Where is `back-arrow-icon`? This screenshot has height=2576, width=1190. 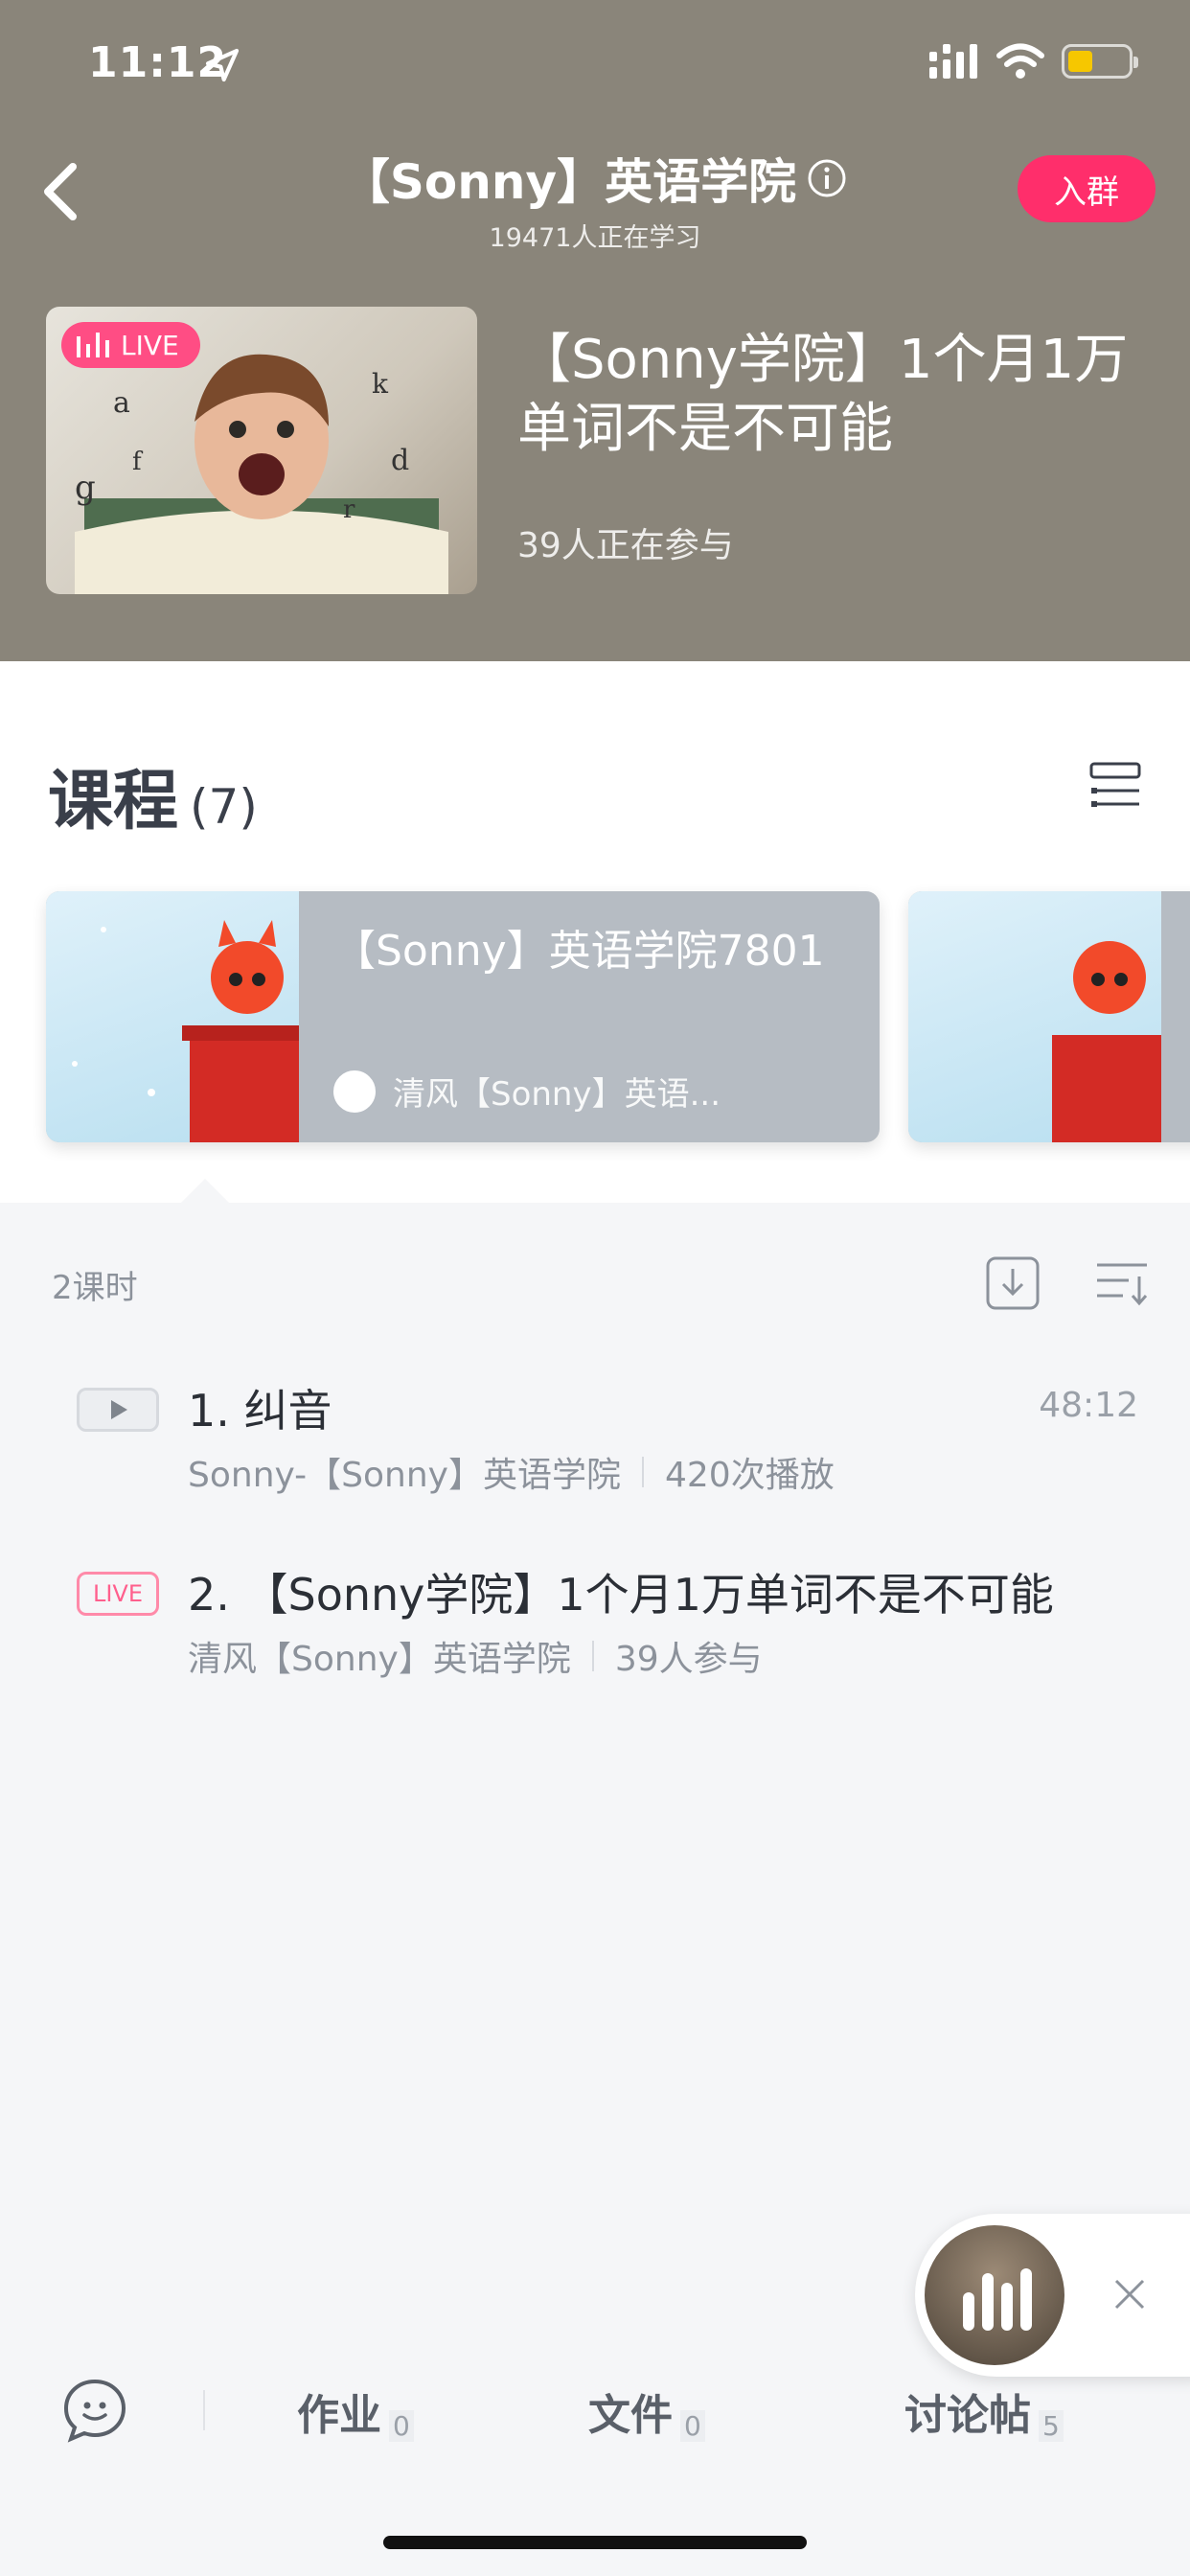 back-arrow-icon is located at coordinates (63, 191).